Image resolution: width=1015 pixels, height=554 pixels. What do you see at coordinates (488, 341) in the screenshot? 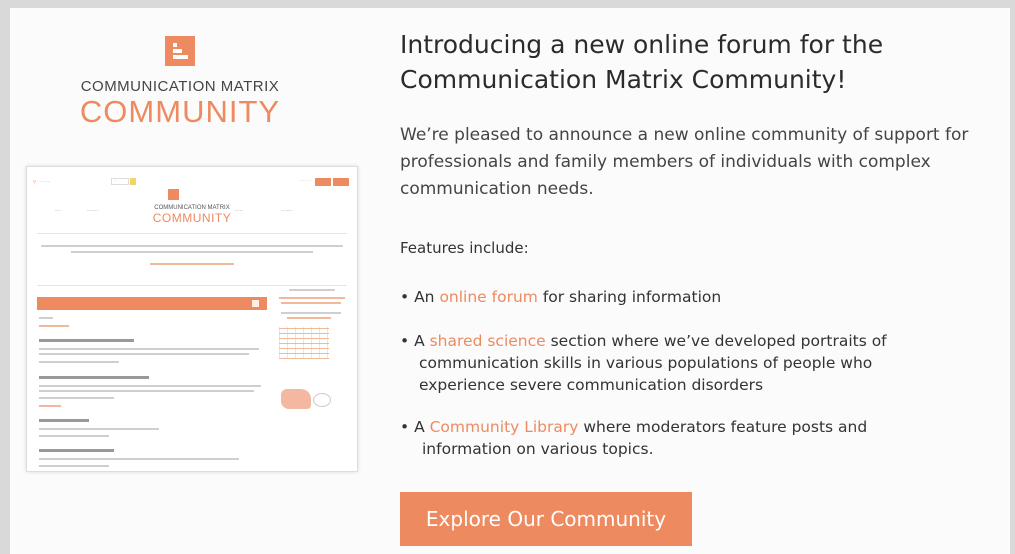
I see `shared-science-link: shared science` at bounding box center [488, 341].